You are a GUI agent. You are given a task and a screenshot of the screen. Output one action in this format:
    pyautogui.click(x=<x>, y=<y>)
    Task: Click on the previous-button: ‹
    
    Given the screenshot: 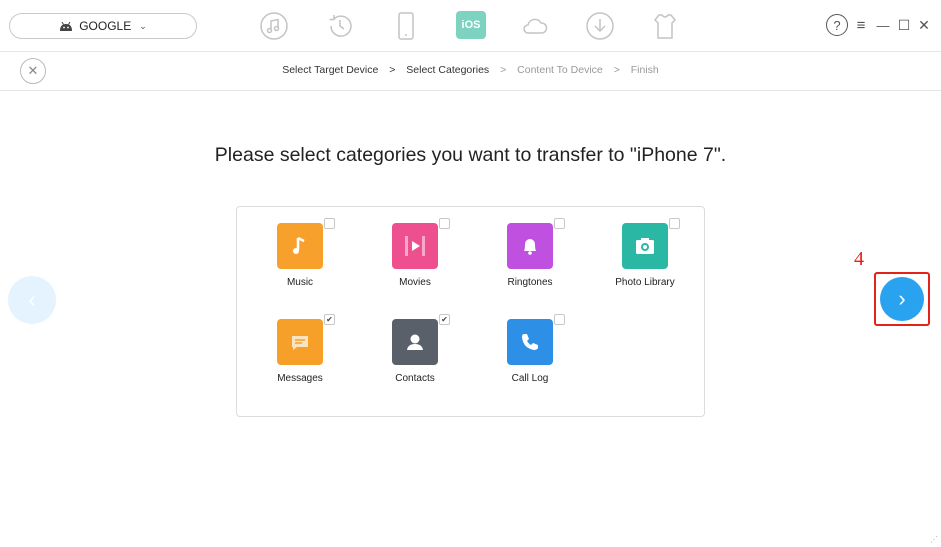 What is the action you would take?
    pyautogui.click(x=32, y=300)
    